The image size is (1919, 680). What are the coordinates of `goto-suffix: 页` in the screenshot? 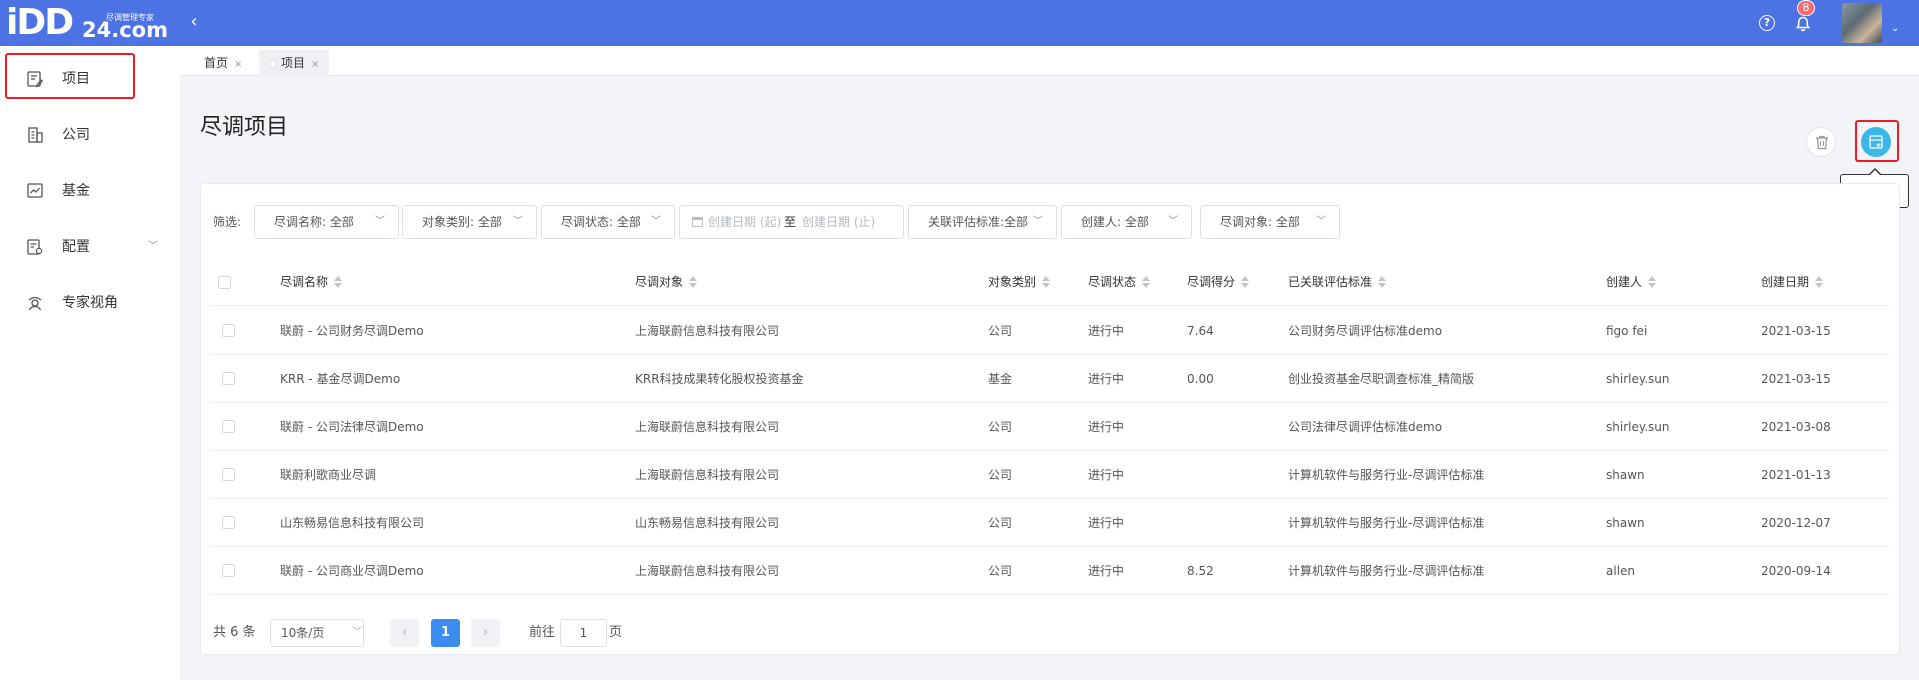 It's located at (616, 632).